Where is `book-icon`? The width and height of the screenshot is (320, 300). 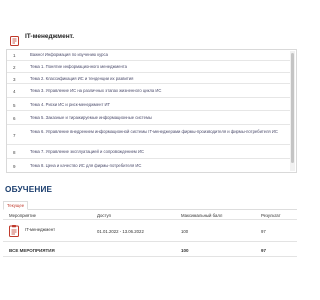 book-icon is located at coordinates (14, 39).